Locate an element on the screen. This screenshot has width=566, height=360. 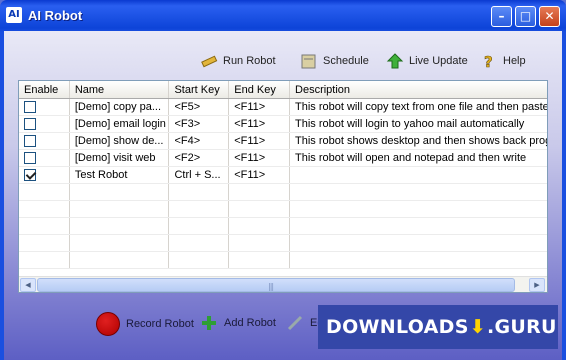
add-robot-button: Add Robot is located at coordinates (238, 323).